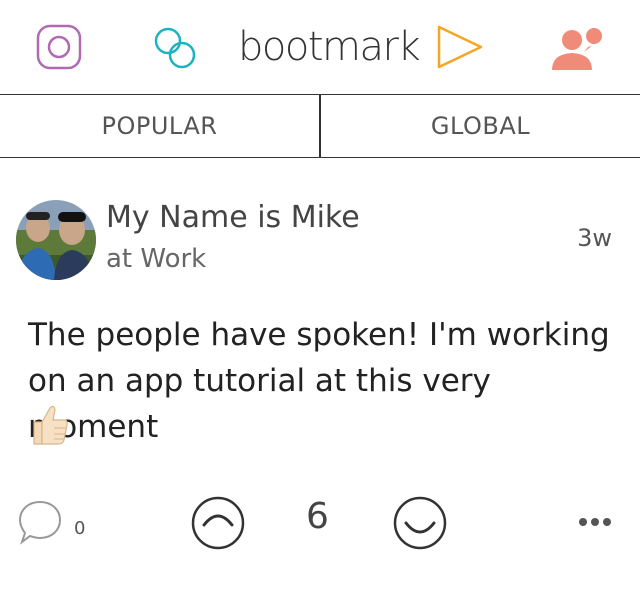  What do you see at coordinates (595, 519) in the screenshot?
I see `more-options-icon` at bounding box center [595, 519].